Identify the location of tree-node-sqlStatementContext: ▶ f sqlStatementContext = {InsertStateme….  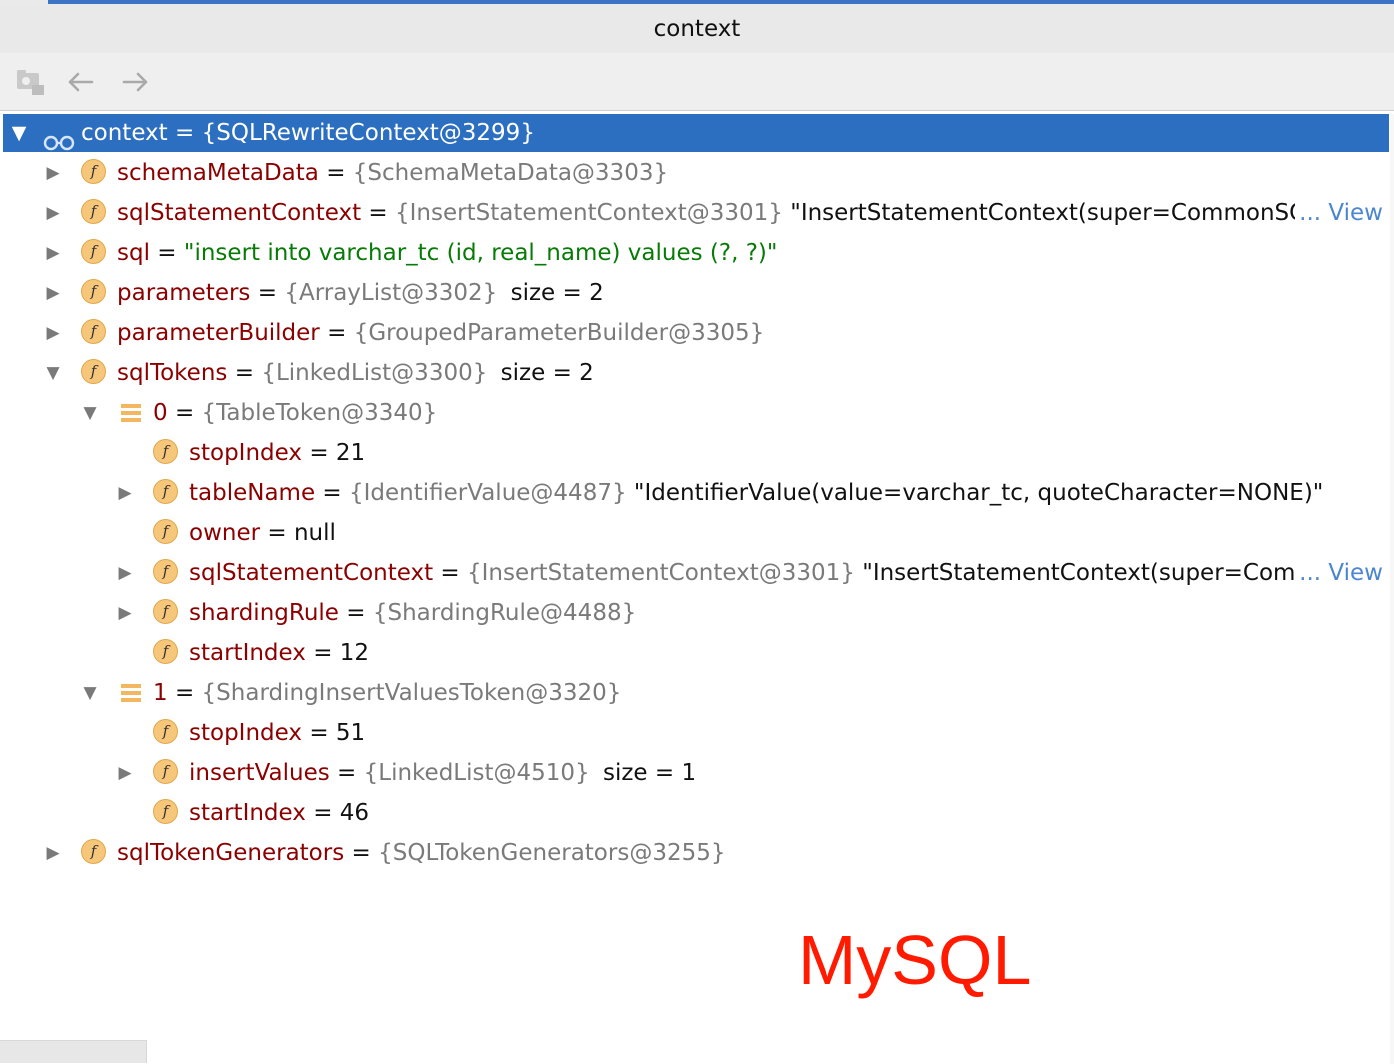
(696, 213).